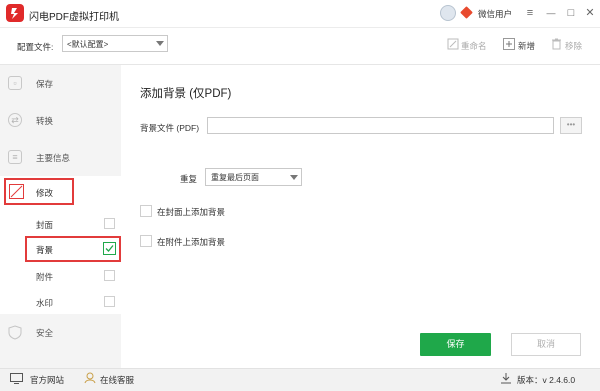 The image size is (600, 391). I want to click on cover-background-label: 在封面上添加背景, so click(191, 212).